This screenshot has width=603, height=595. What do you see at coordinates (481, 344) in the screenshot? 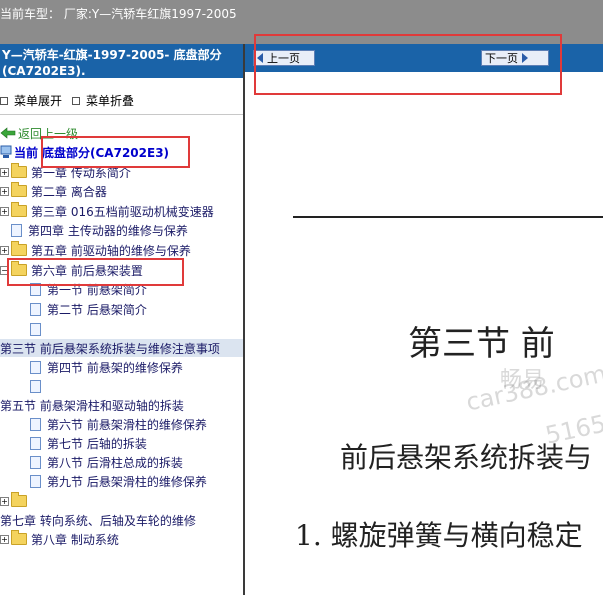
I see `document-heading: 第三节 前` at bounding box center [481, 344].